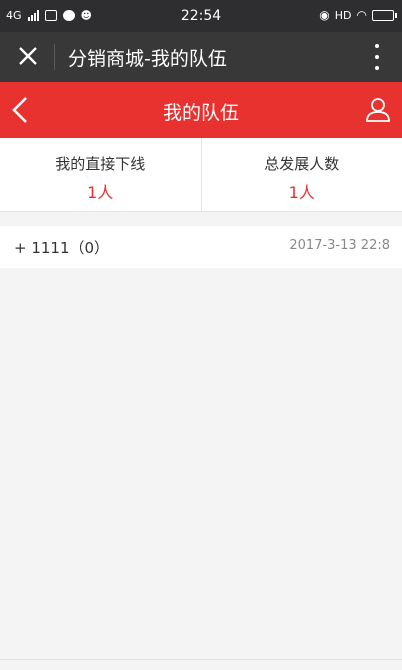 Image resolution: width=402 pixels, height=670 pixels. Describe the element at coordinates (200, 113) in the screenshot. I see `page-title: 我的队伍` at that location.